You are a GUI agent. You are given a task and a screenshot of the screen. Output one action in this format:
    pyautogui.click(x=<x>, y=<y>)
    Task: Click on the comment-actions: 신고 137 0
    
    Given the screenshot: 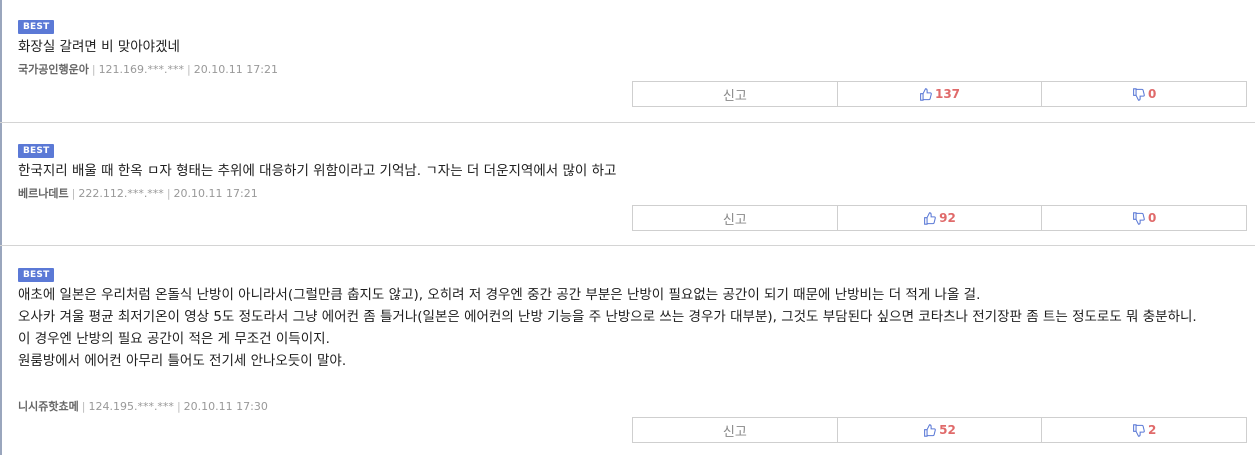 What is the action you would take?
    pyautogui.click(x=939, y=94)
    